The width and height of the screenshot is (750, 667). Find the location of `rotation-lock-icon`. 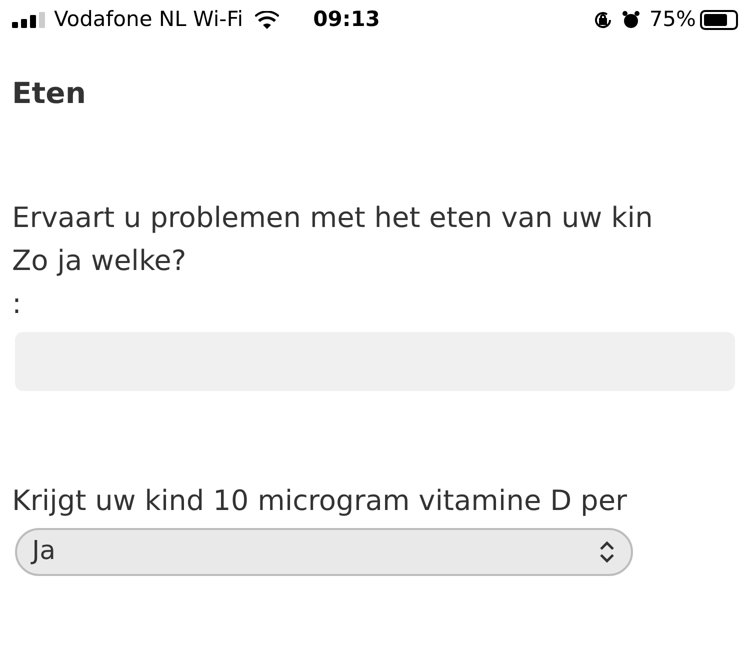

rotation-lock-icon is located at coordinates (603, 20).